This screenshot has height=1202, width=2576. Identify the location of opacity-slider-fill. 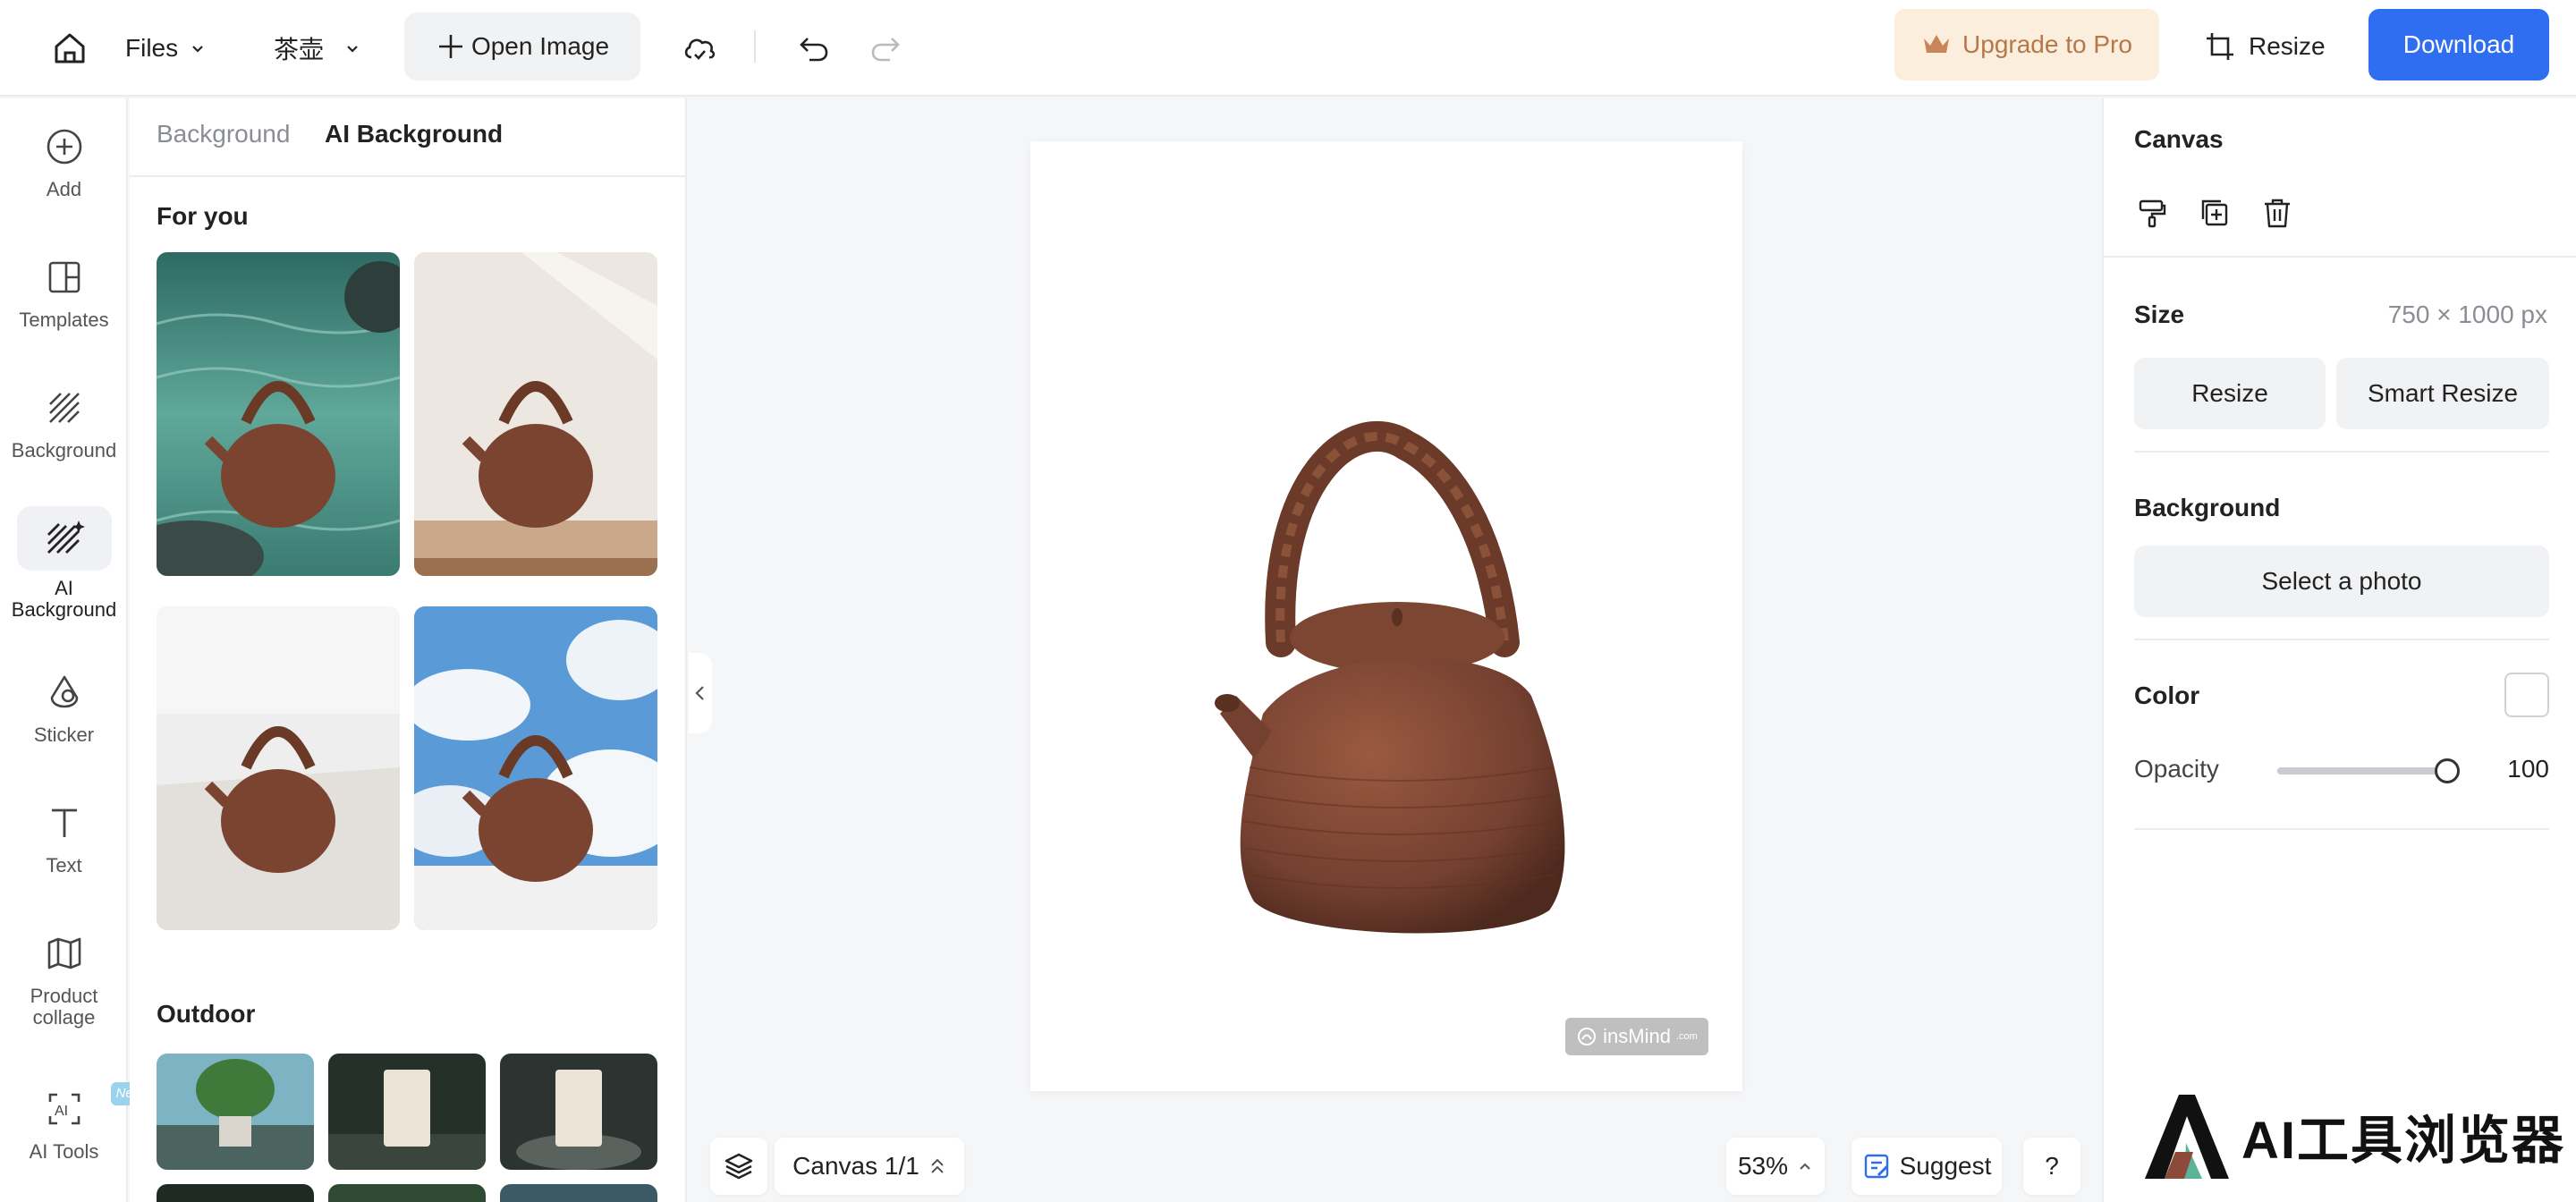
(2366, 771).